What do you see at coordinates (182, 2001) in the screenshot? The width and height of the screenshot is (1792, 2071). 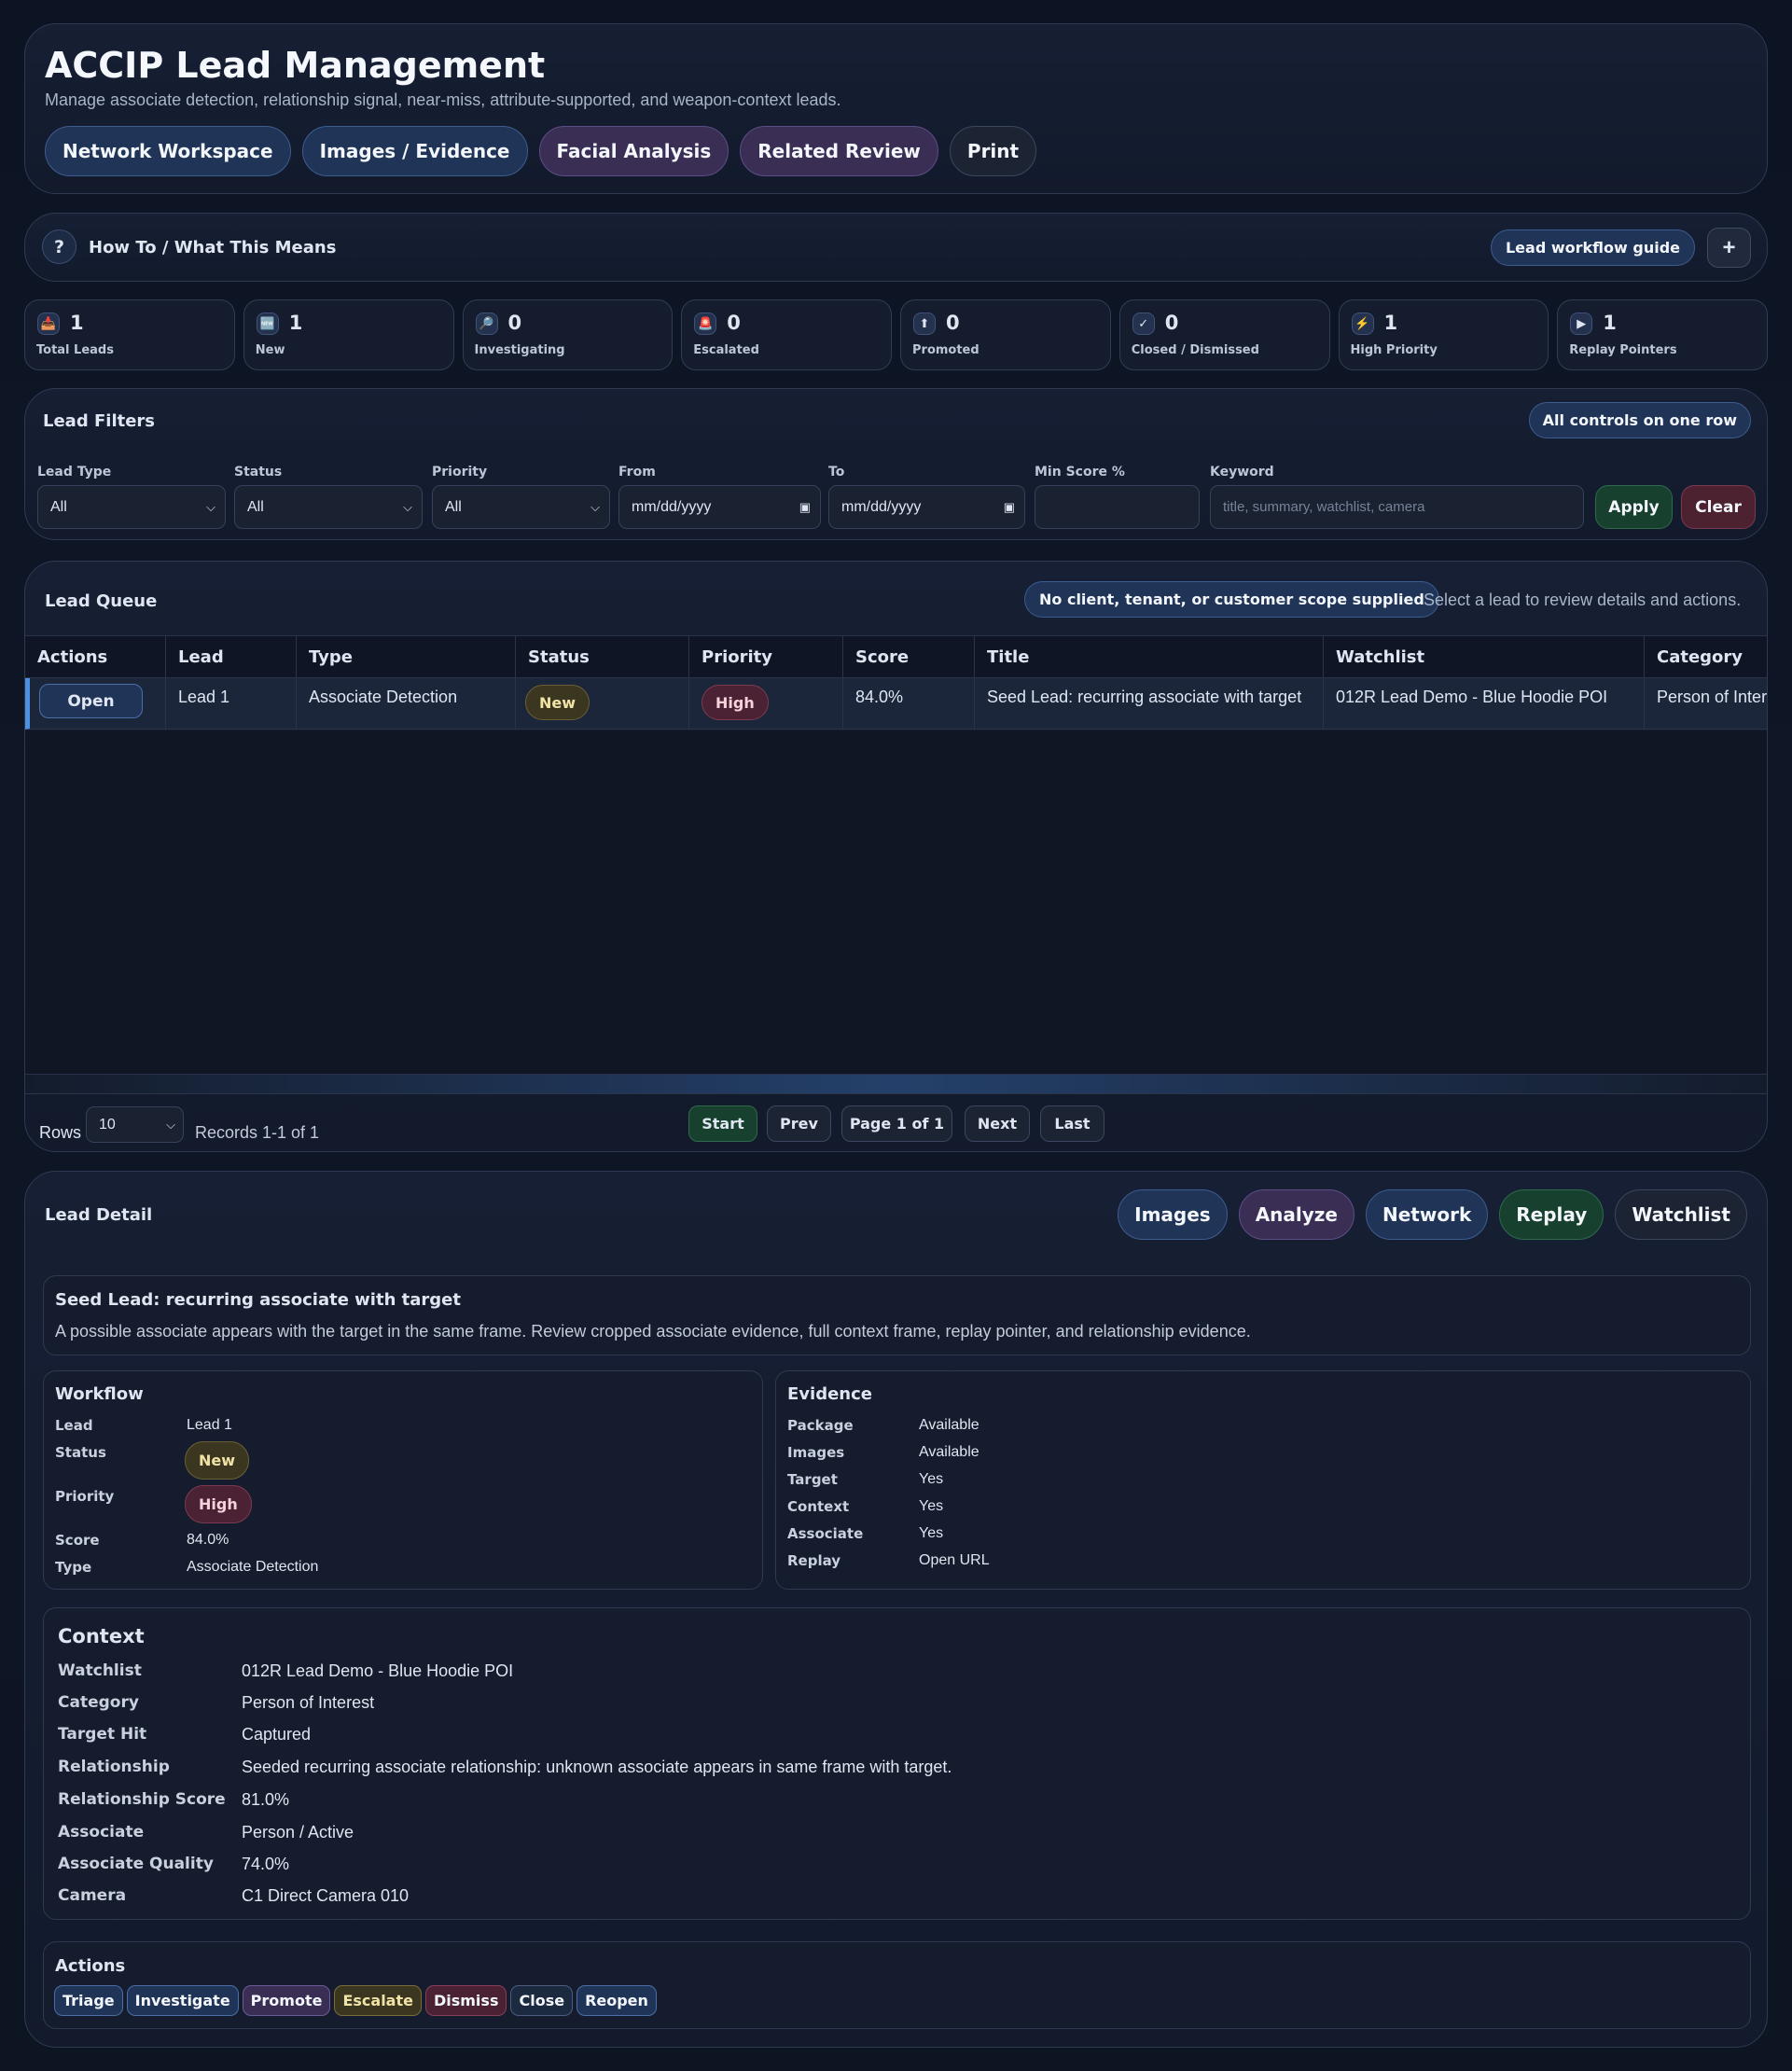 I see `investigate-button: Investigate` at bounding box center [182, 2001].